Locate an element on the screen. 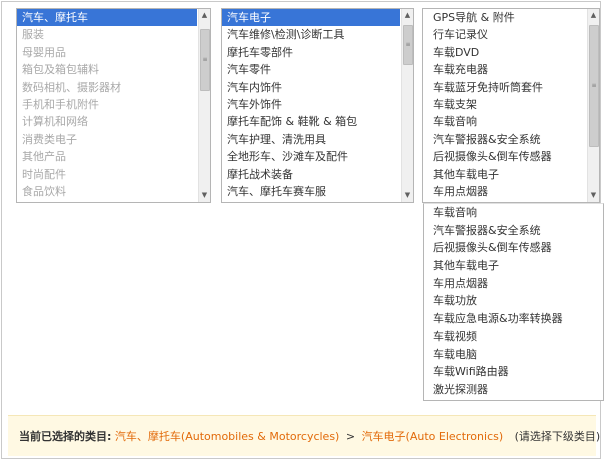 This screenshot has width=604, height=462. category-level2-item: 汽车维修\检测\诊断工具 is located at coordinates (311, 34).